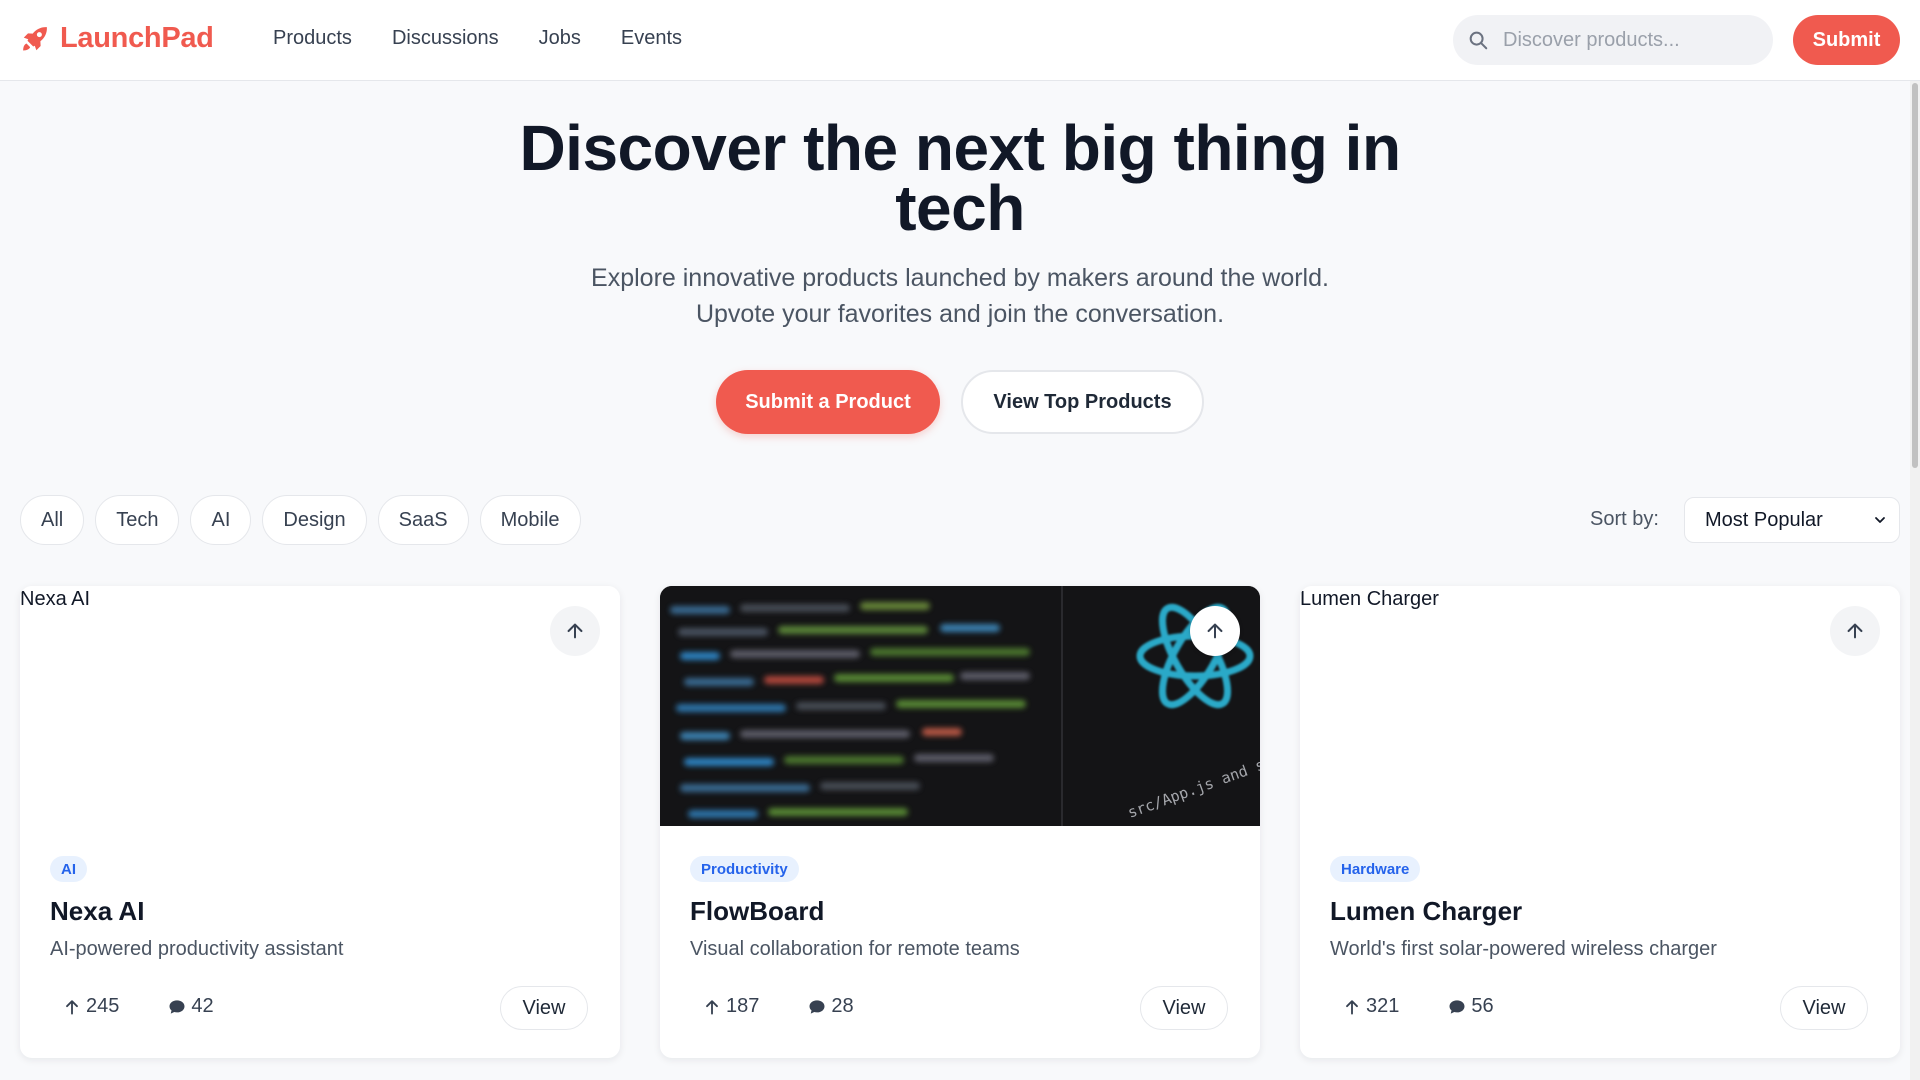 The image size is (1920, 1080). Describe the element at coordinates (1600, 706) in the screenshot. I see `product-image: Lumen Charger` at that location.